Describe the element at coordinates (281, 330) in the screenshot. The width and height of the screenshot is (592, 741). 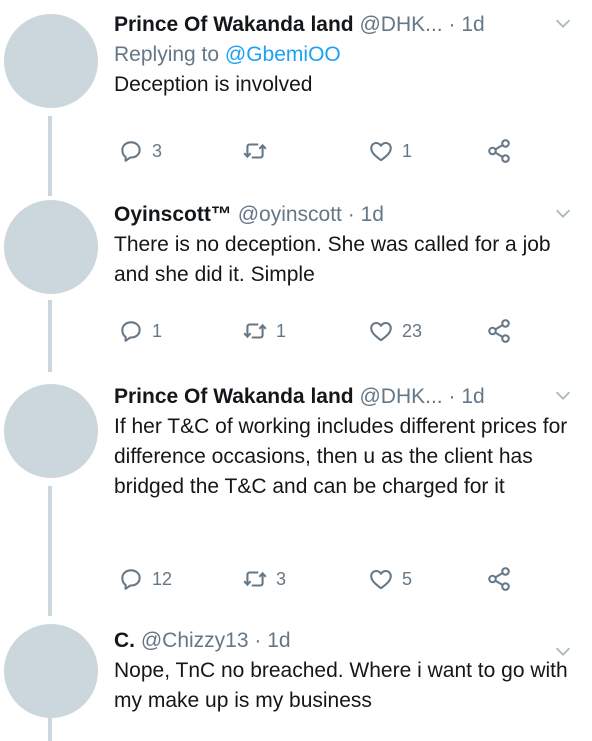
I see `retweet-count: 1` at that location.